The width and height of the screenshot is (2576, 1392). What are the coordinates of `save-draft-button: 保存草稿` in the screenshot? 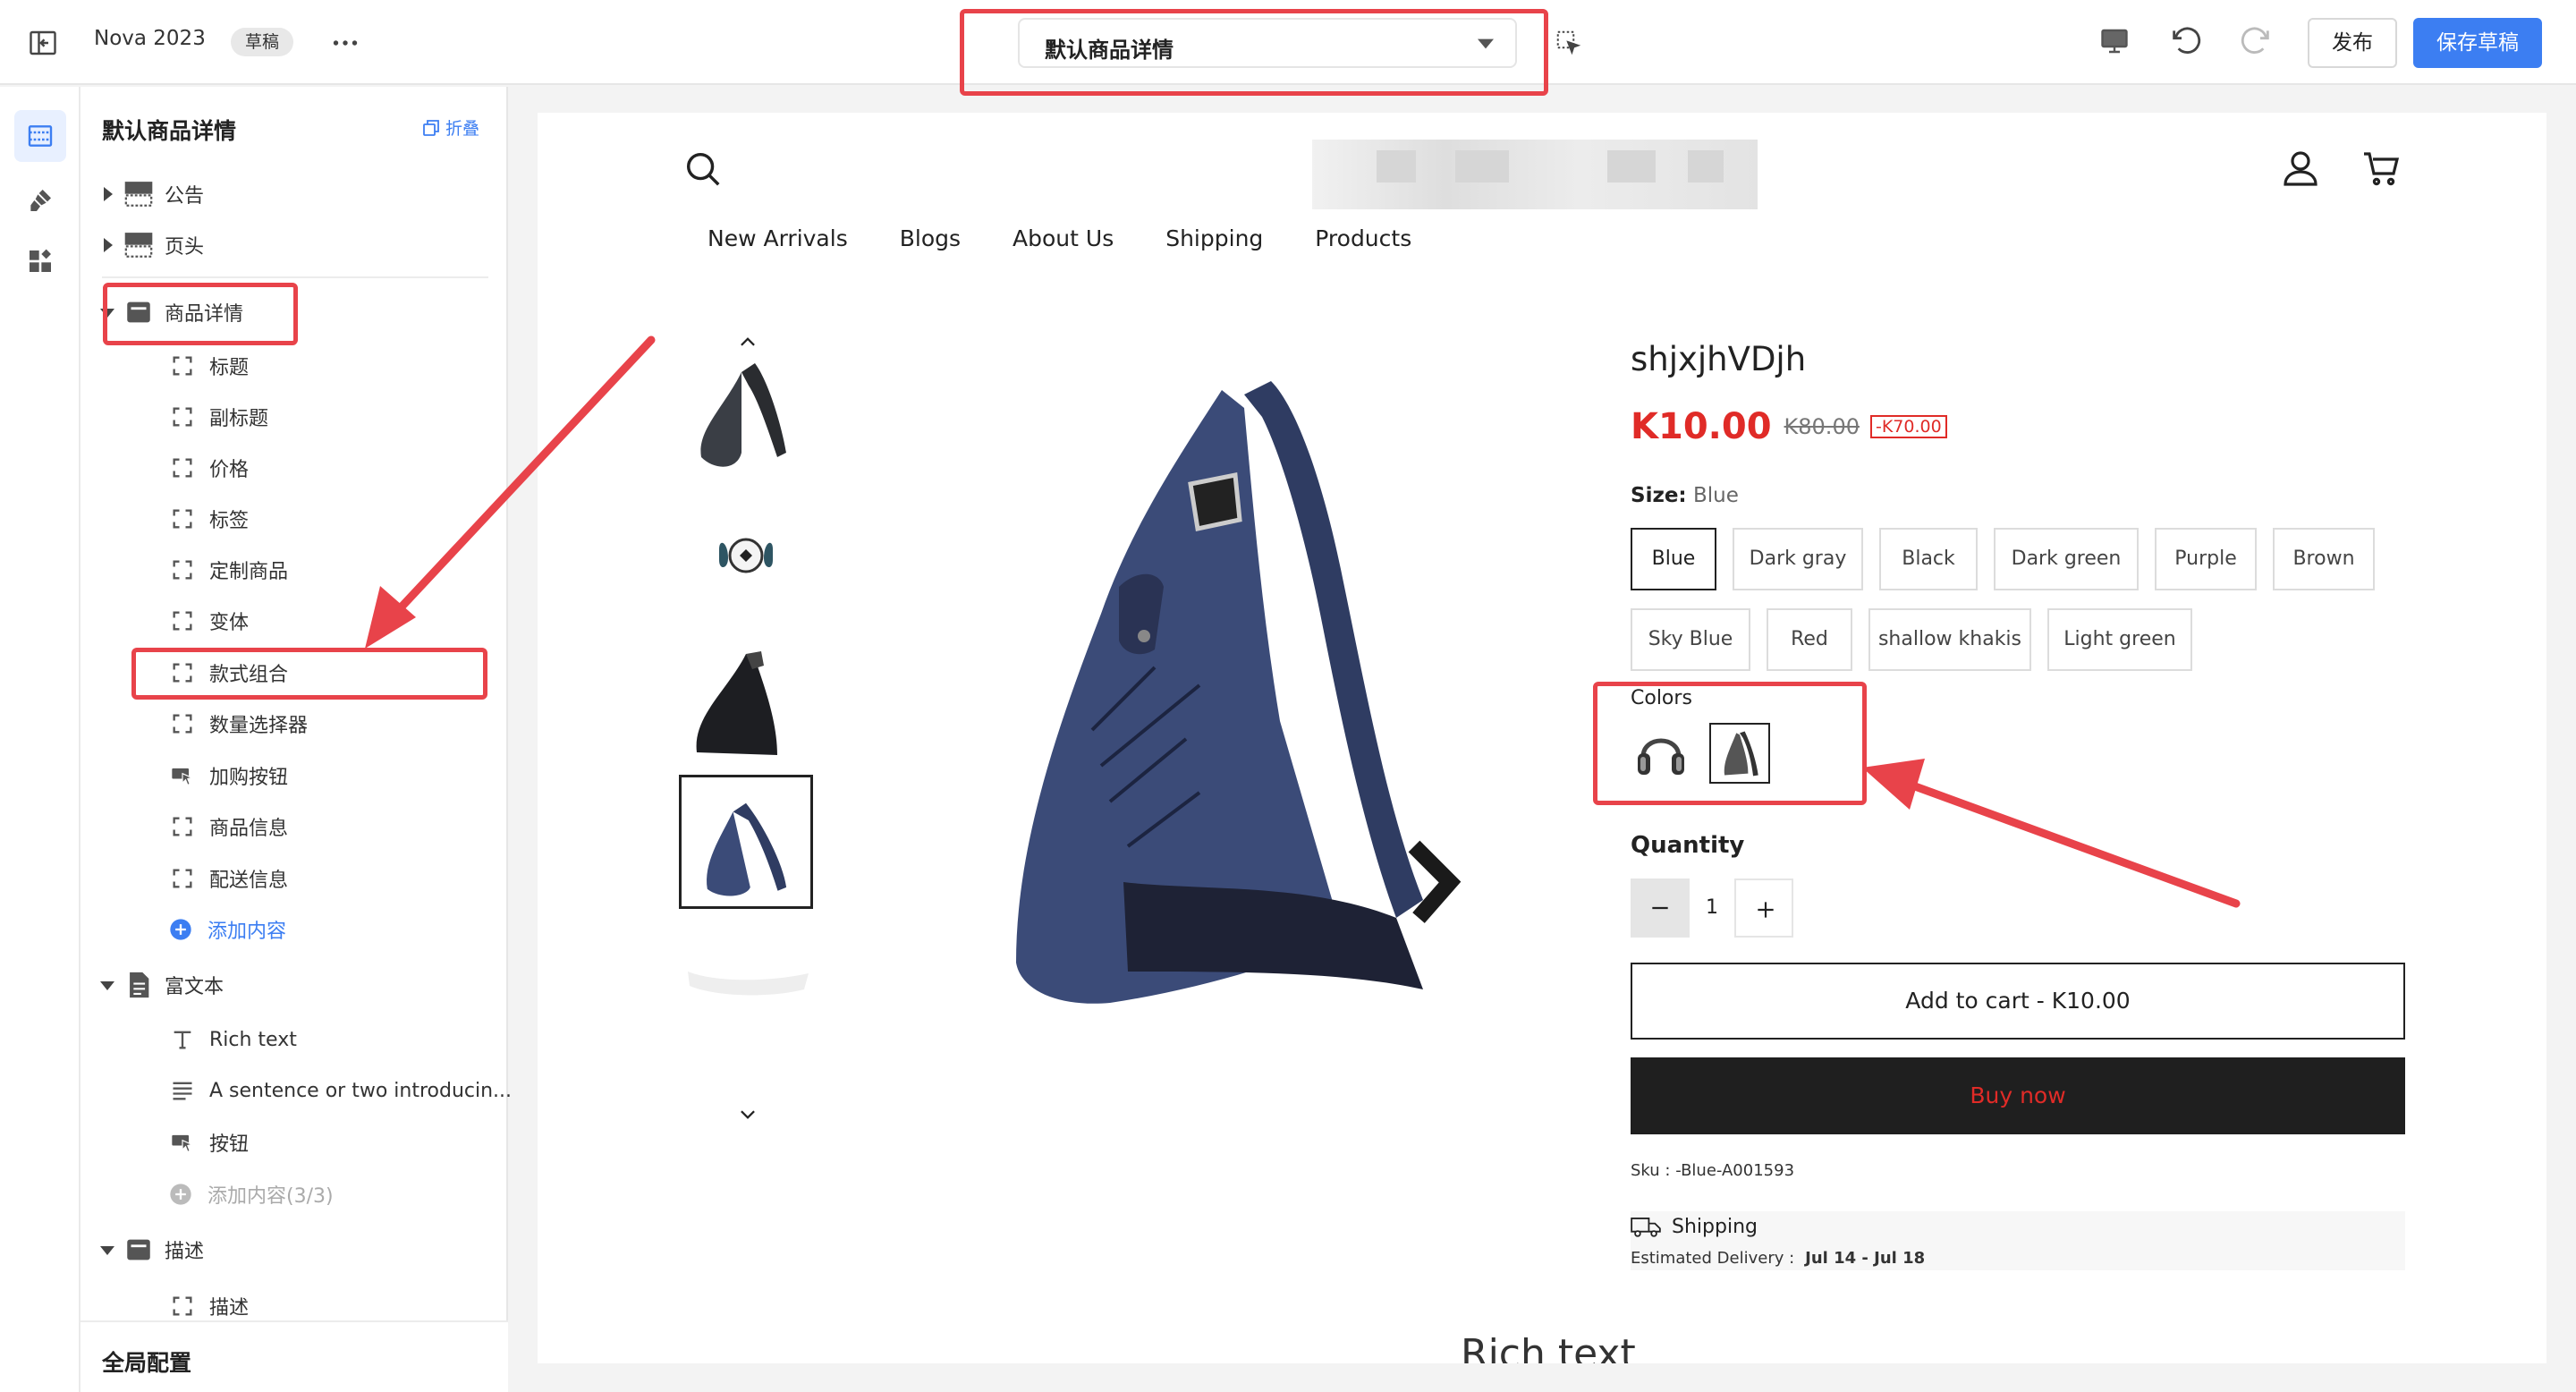 It's located at (2477, 43).